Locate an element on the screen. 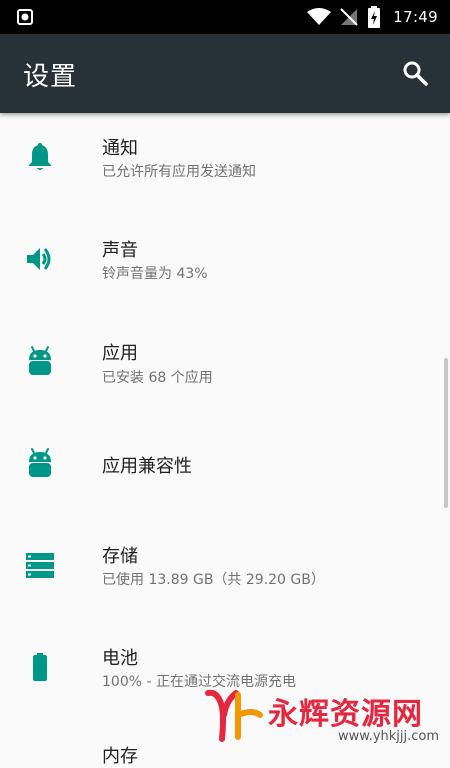 This screenshot has width=450, height=768. wifi-icon is located at coordinates (319, 17).